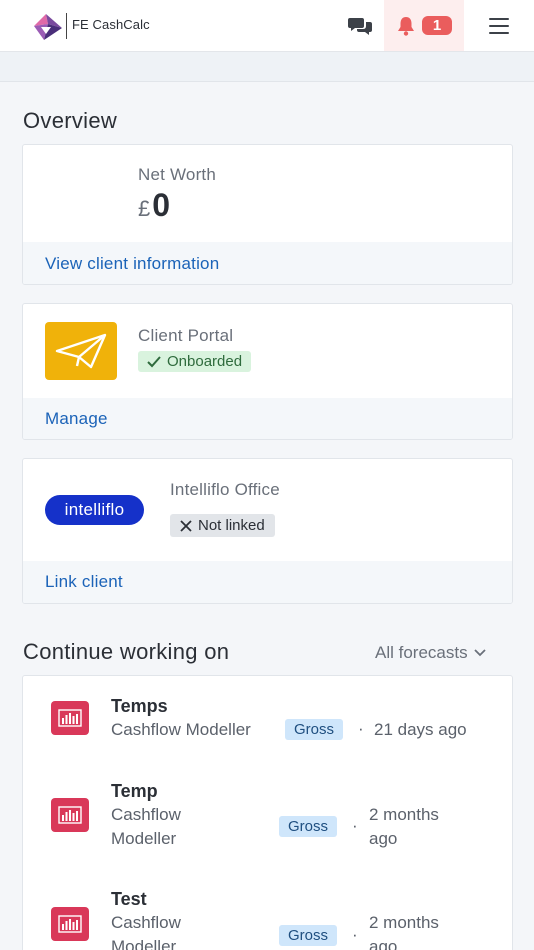  I want to click on paper-plane-icon, so click(81, 351).